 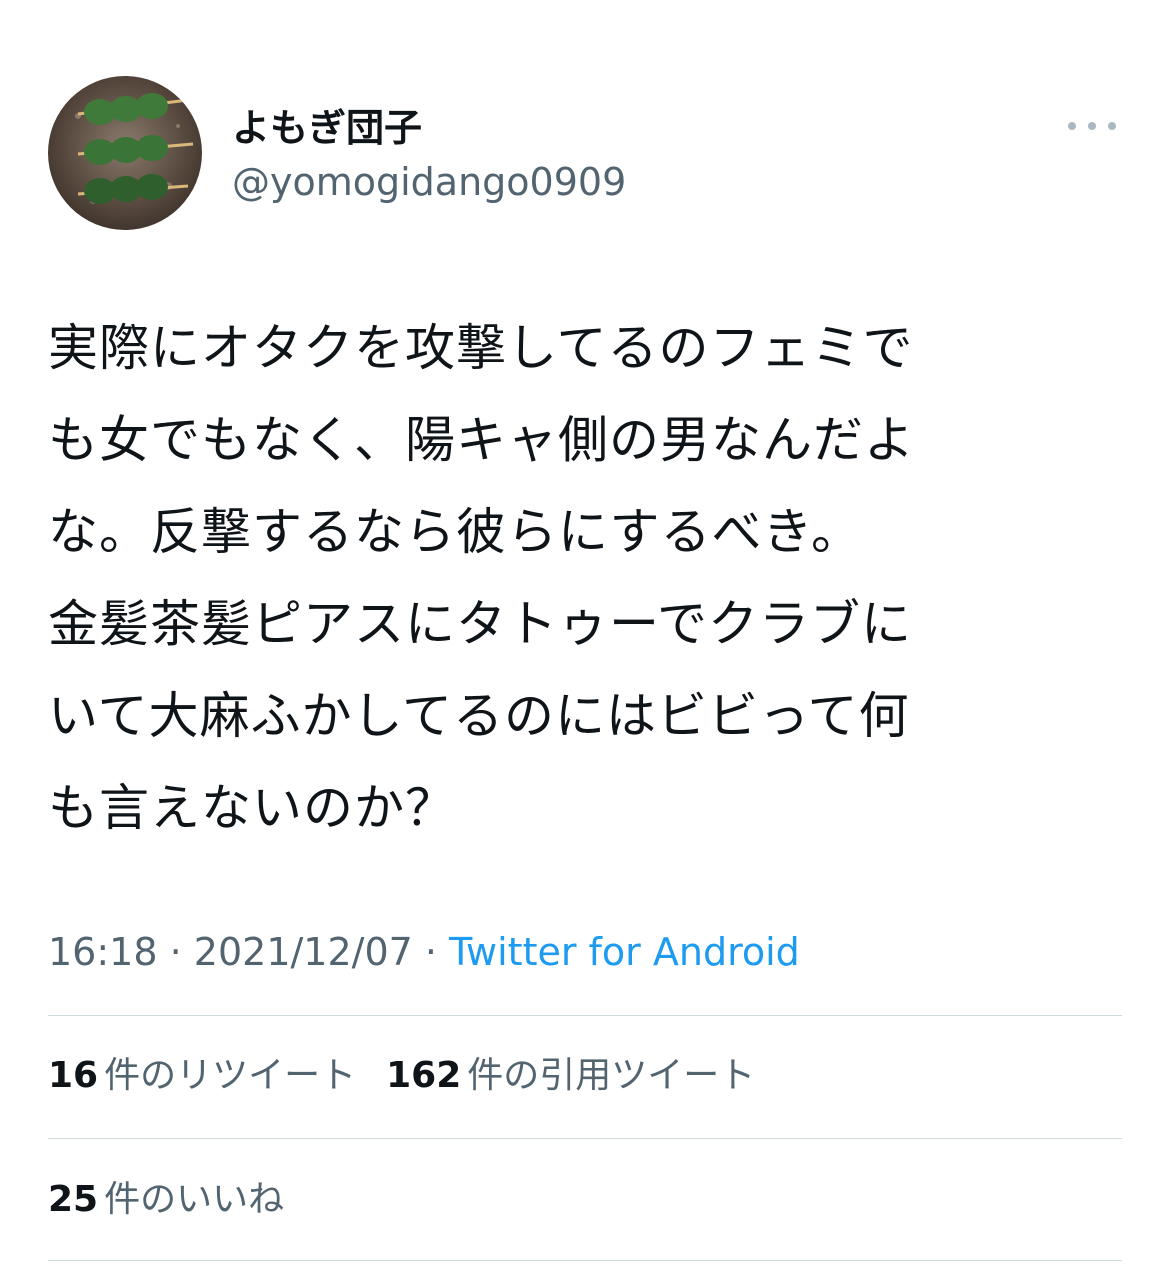 I want to click on retweets-stat: 16 件のリツイート, so click(x=202, y=1076).